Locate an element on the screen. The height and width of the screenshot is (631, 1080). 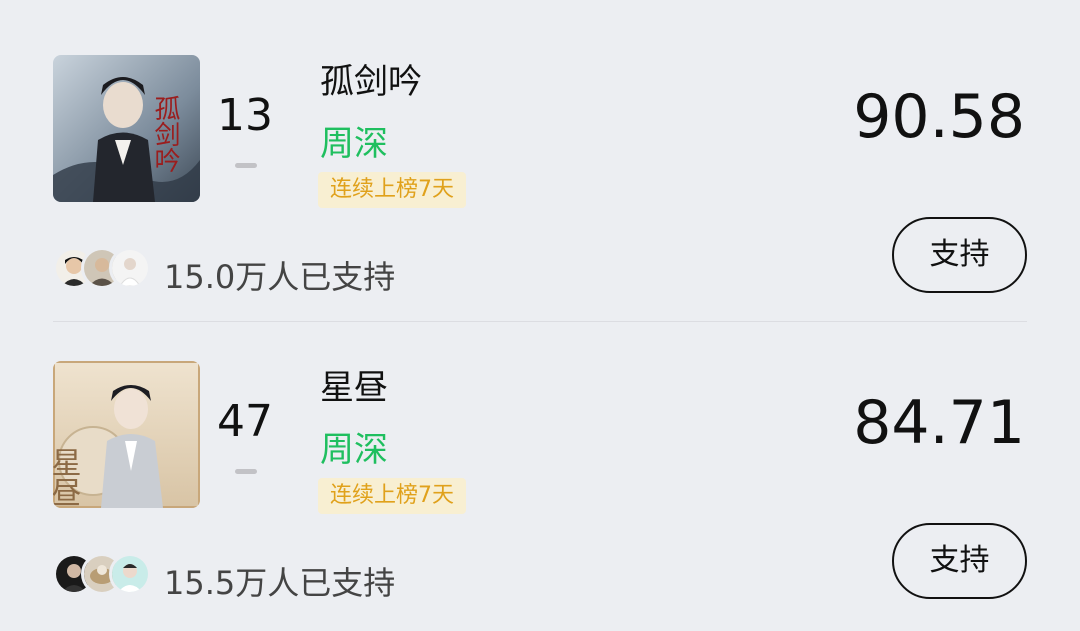
album-cover-art: 孤剑吟 is located at coordinates (126, 128).